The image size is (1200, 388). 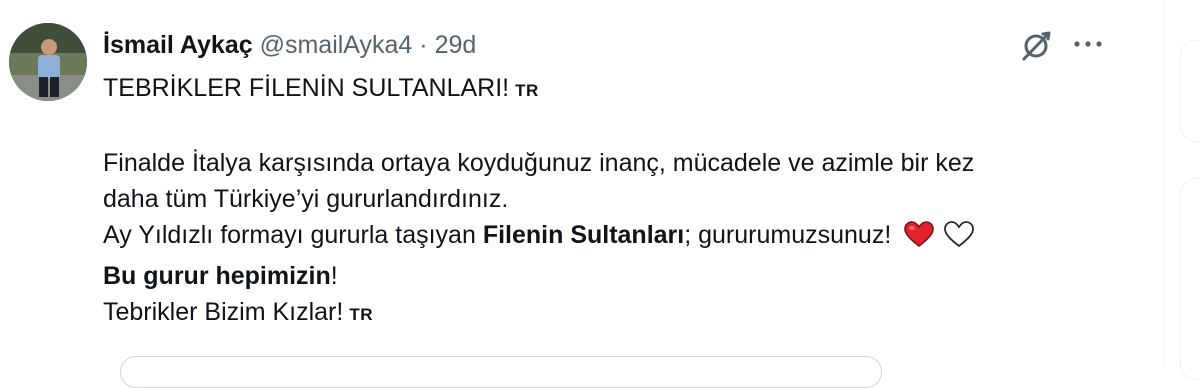 What do you see at coordinates (217, 276) in the screenshot?
I see `bold-text: Bu gurur hepimizin` at bounding box center [217, 276].